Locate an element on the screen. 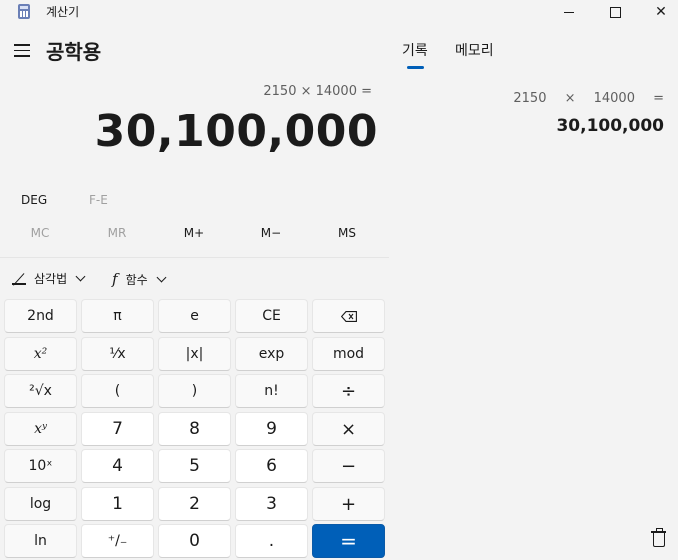  digit-5-button: 5 is located at coordinates (194, 466).